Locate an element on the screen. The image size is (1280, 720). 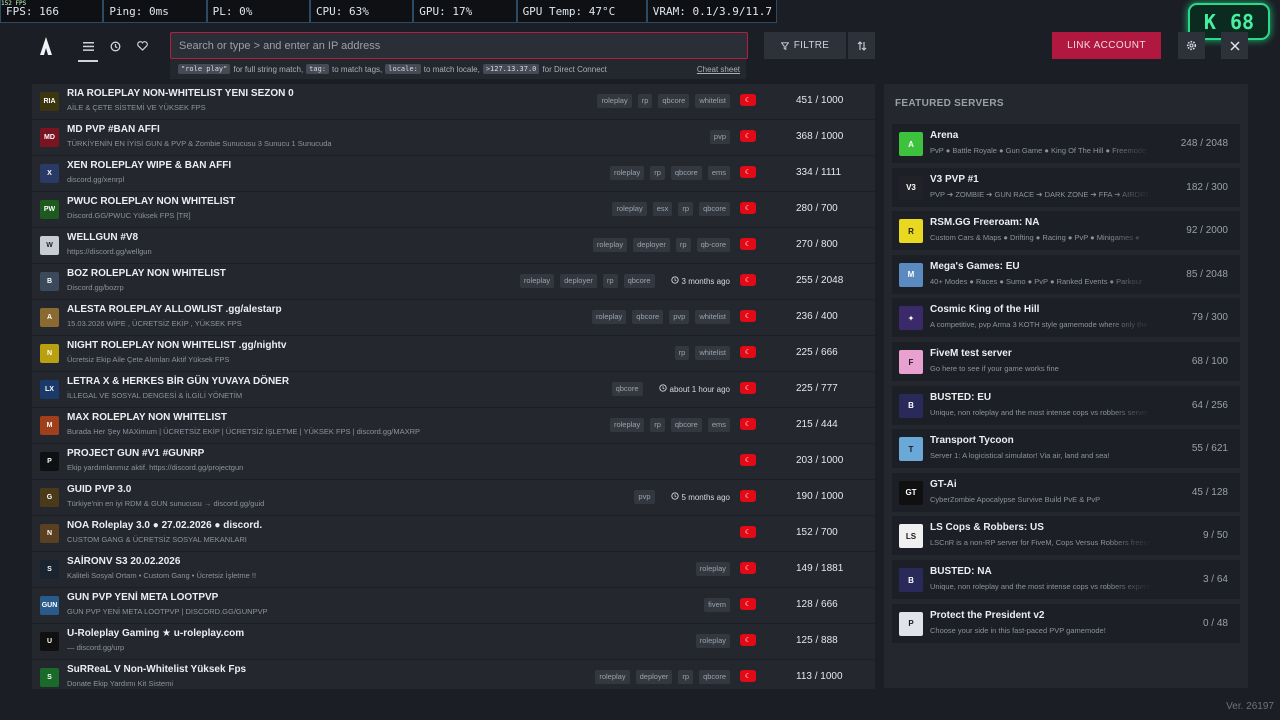
history-icon is located at coordinates (115, 46).